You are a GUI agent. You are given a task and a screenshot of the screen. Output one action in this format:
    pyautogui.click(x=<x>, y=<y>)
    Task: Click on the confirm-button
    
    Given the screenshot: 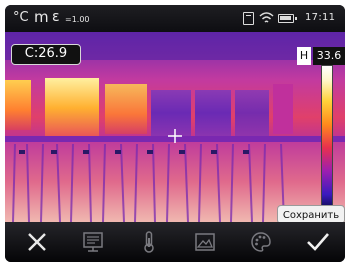 What is the action you would take?
    pyautogui.click(x=317, y=242)
    